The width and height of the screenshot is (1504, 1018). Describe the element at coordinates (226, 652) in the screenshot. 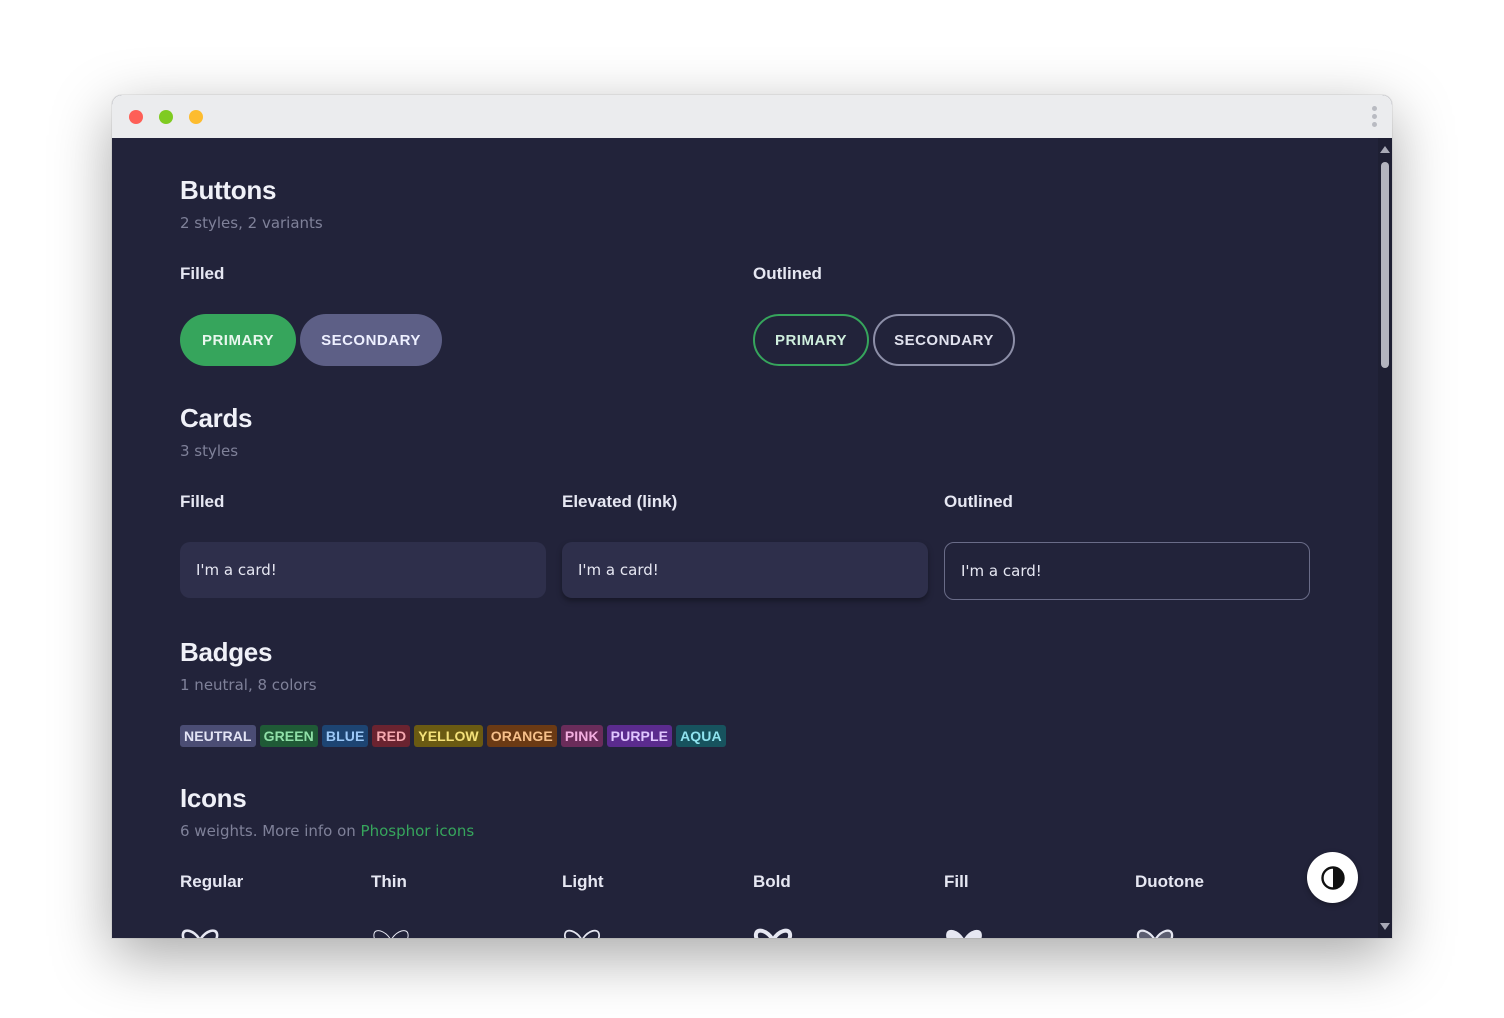

I see `section-title-badges: Badges` at that location.